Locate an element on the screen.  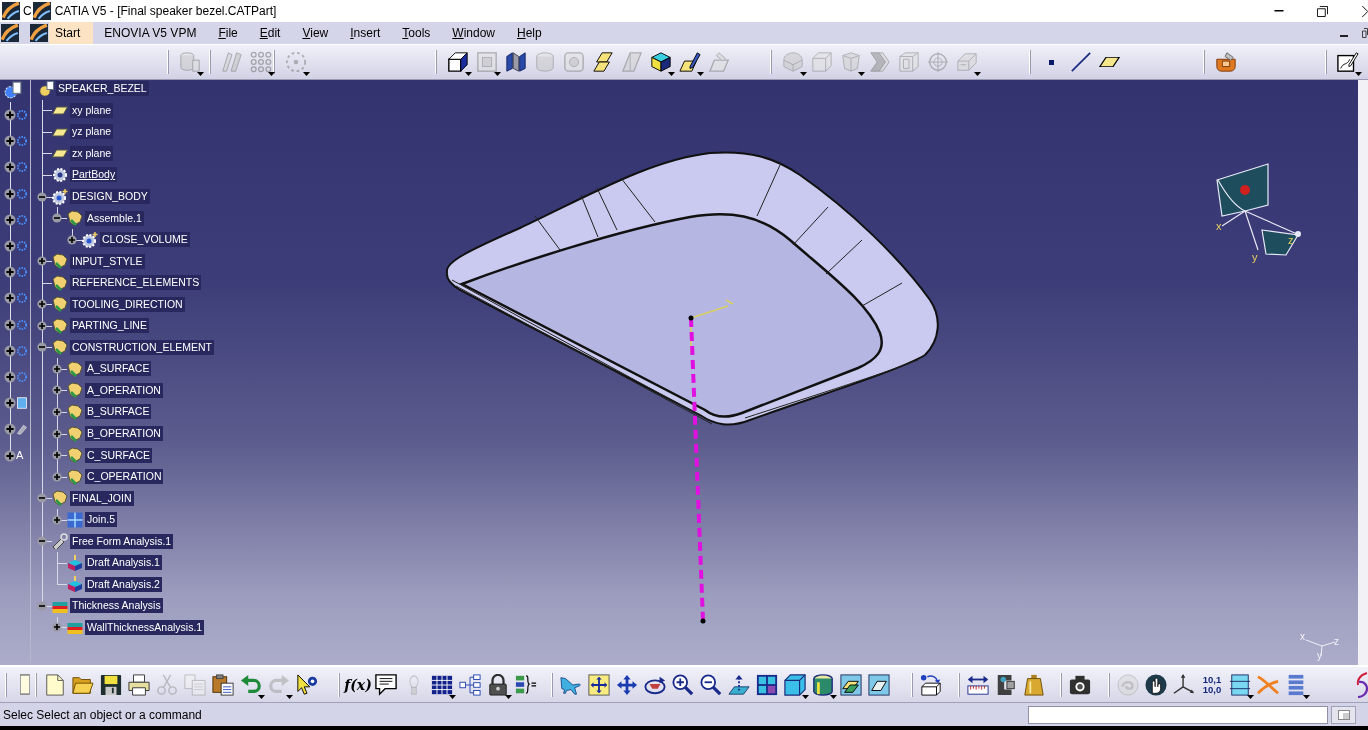
tree-node: B_SURFACE is located at coordinates (118, 412).